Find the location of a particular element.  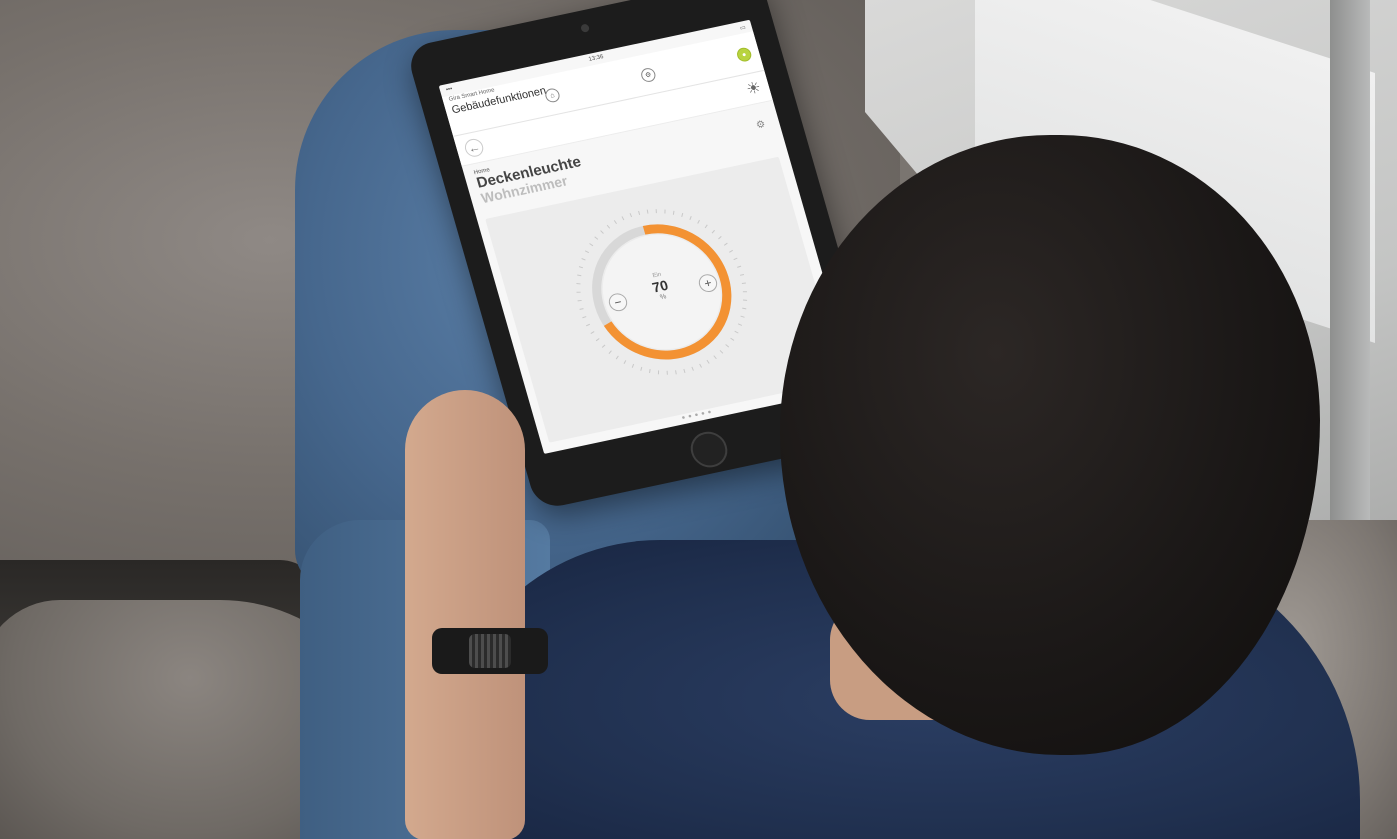

home-icon: ⌂ is located at coordinates (552, 95).